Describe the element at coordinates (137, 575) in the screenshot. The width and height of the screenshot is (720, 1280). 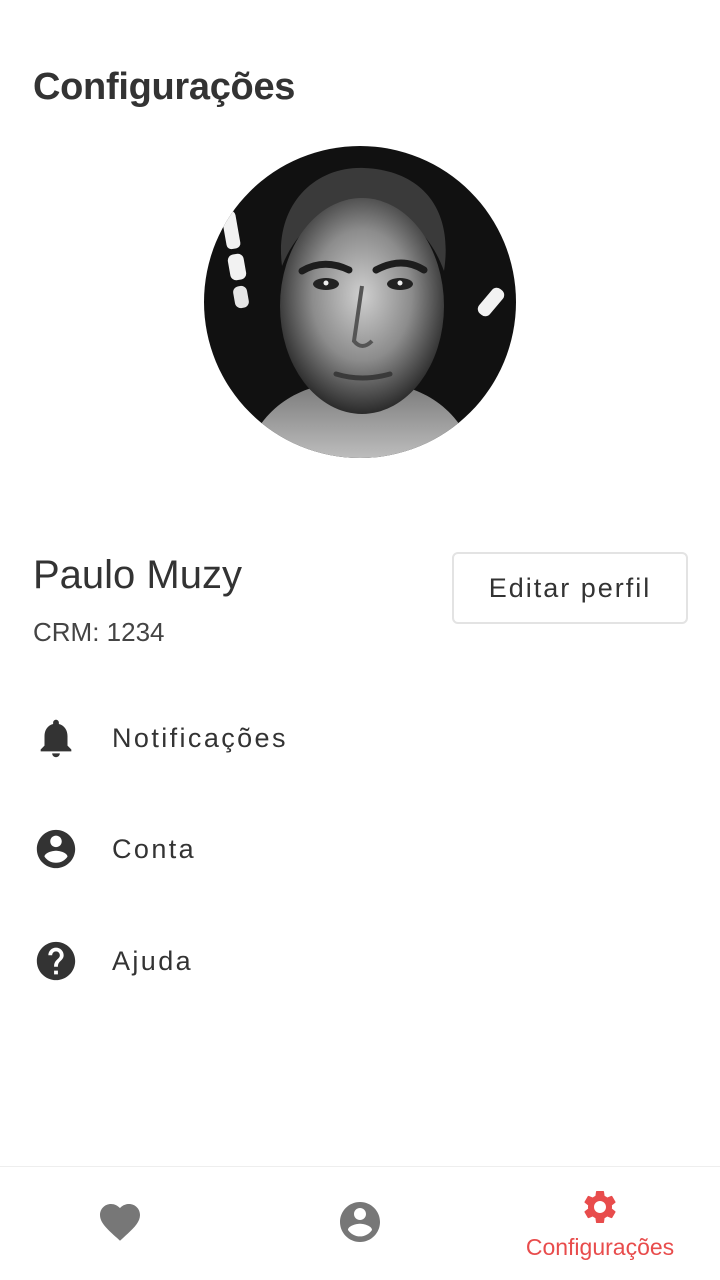
I see `profile-name: Paulo Muzy` at that location.